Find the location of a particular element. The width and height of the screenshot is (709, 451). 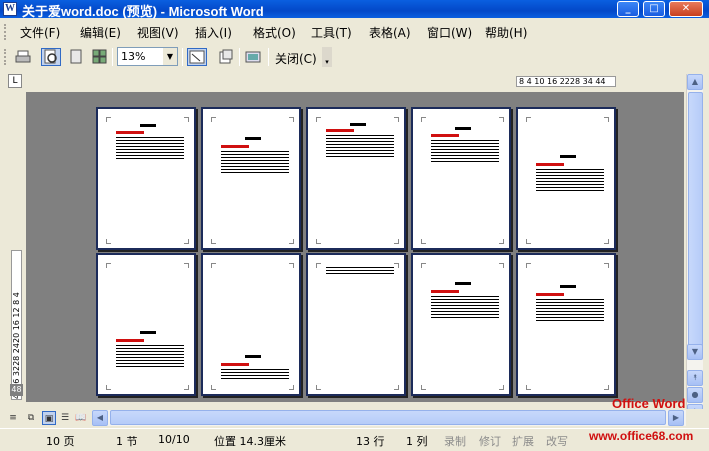

chevron-down-icon: ▼ is located at coordinates (170, 56).